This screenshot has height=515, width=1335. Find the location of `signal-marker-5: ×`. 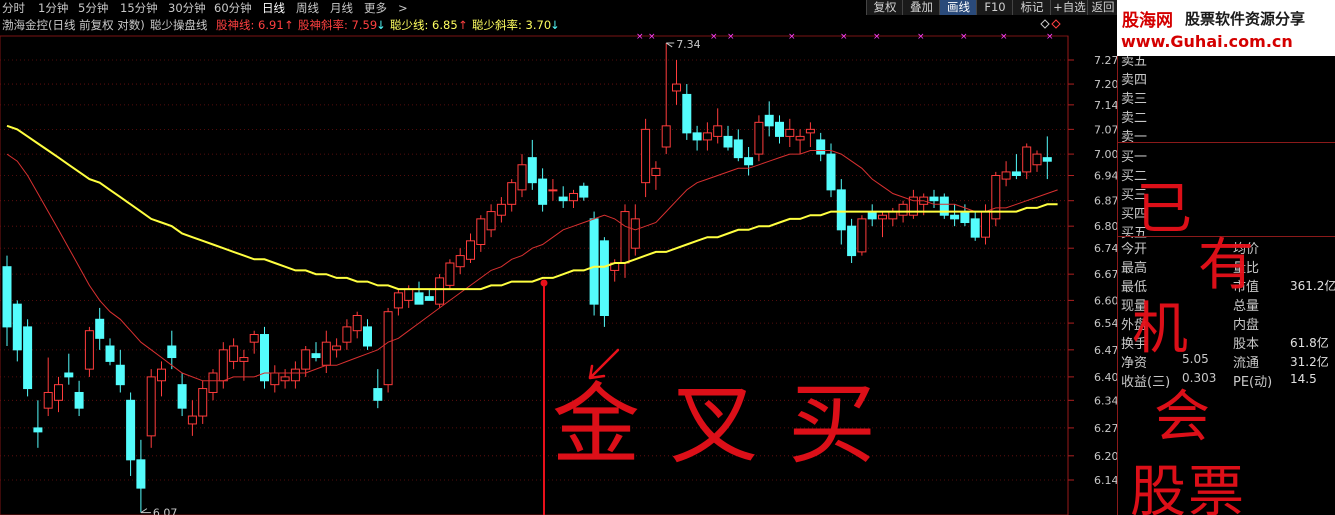

signal-marker-5: × is located at coordinates (844, 37).